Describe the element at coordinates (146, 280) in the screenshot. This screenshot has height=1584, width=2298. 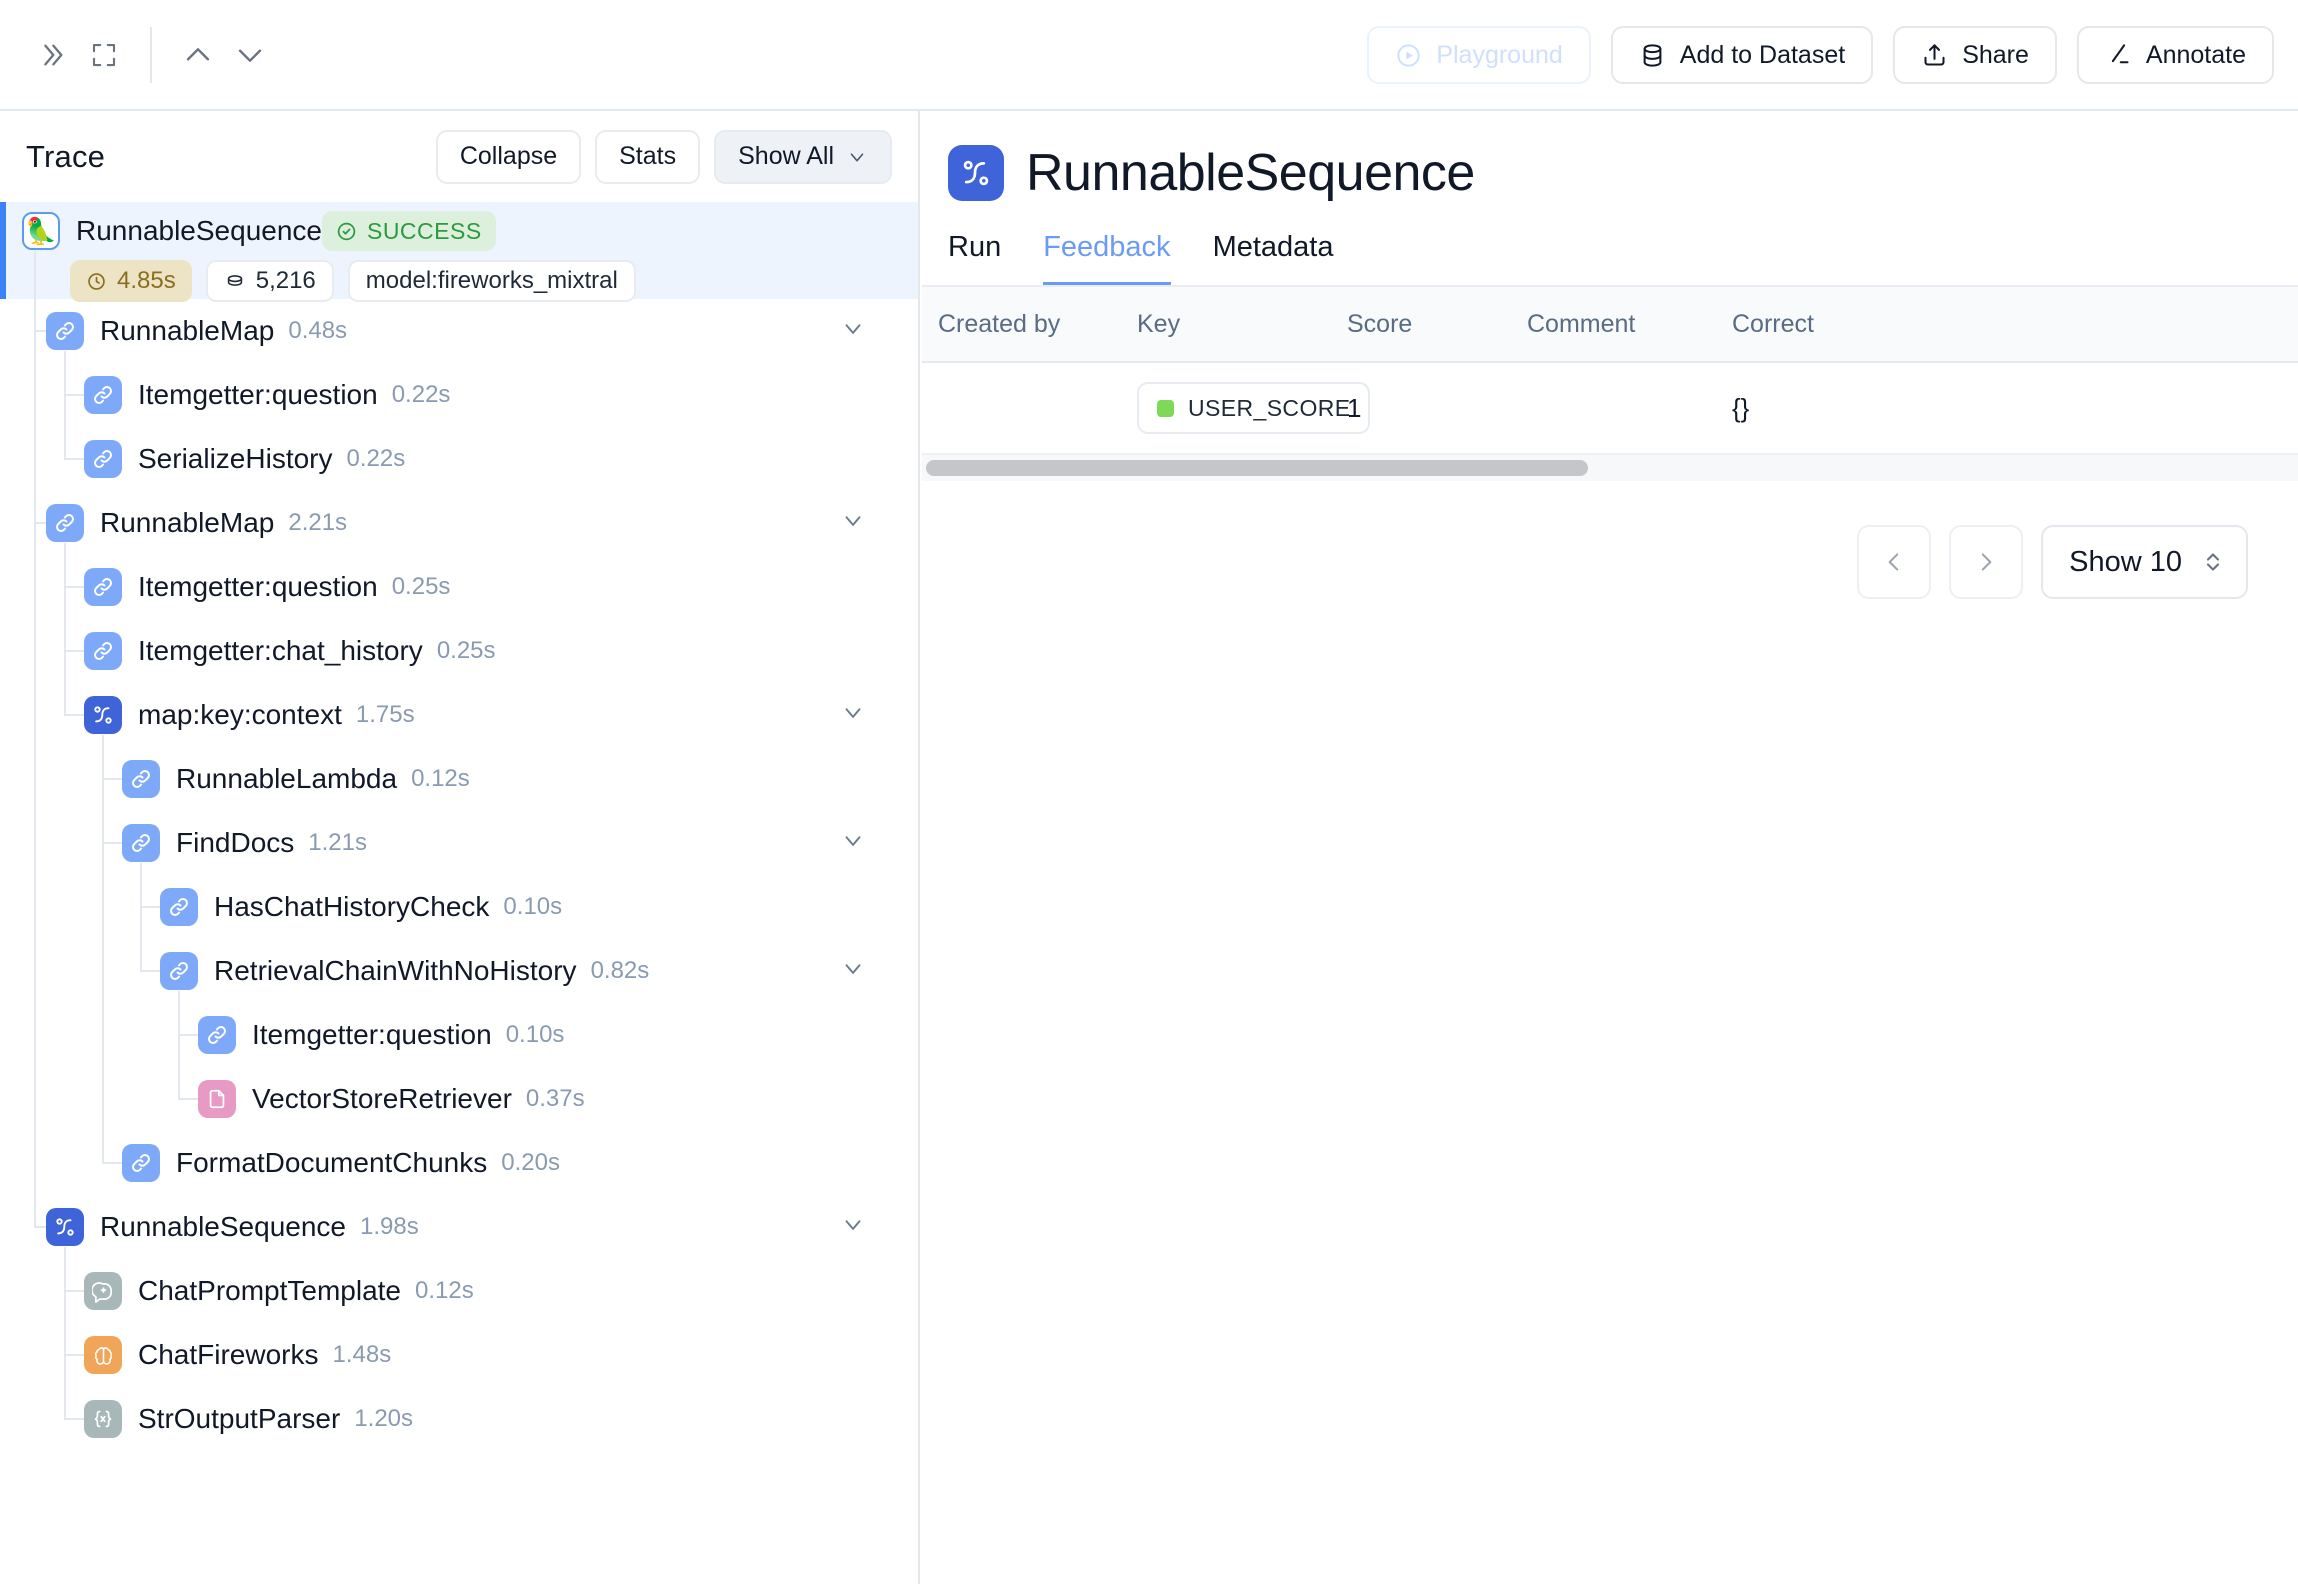
I see `duration-badge-label: 4.85s` at that location.